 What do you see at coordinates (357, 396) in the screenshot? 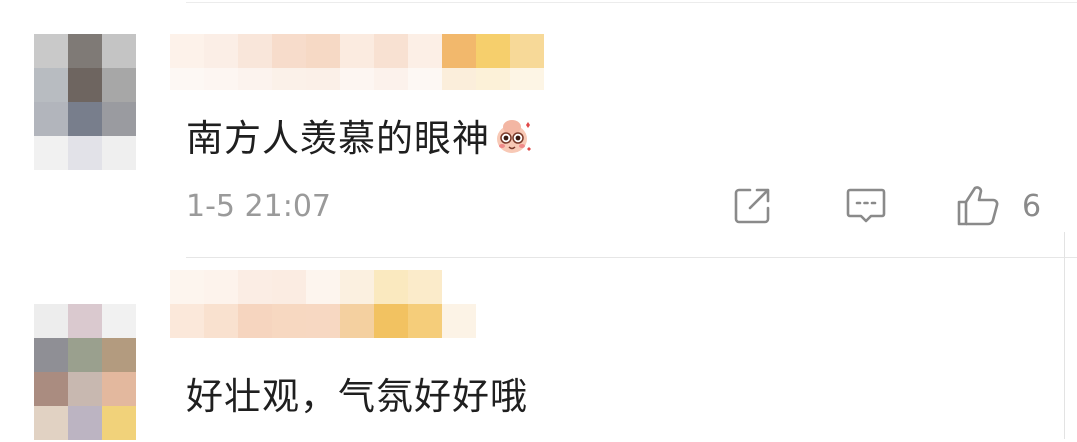
I see `comment-text: 好壮观，气氛好好哦` at bounding box center [357, 396].